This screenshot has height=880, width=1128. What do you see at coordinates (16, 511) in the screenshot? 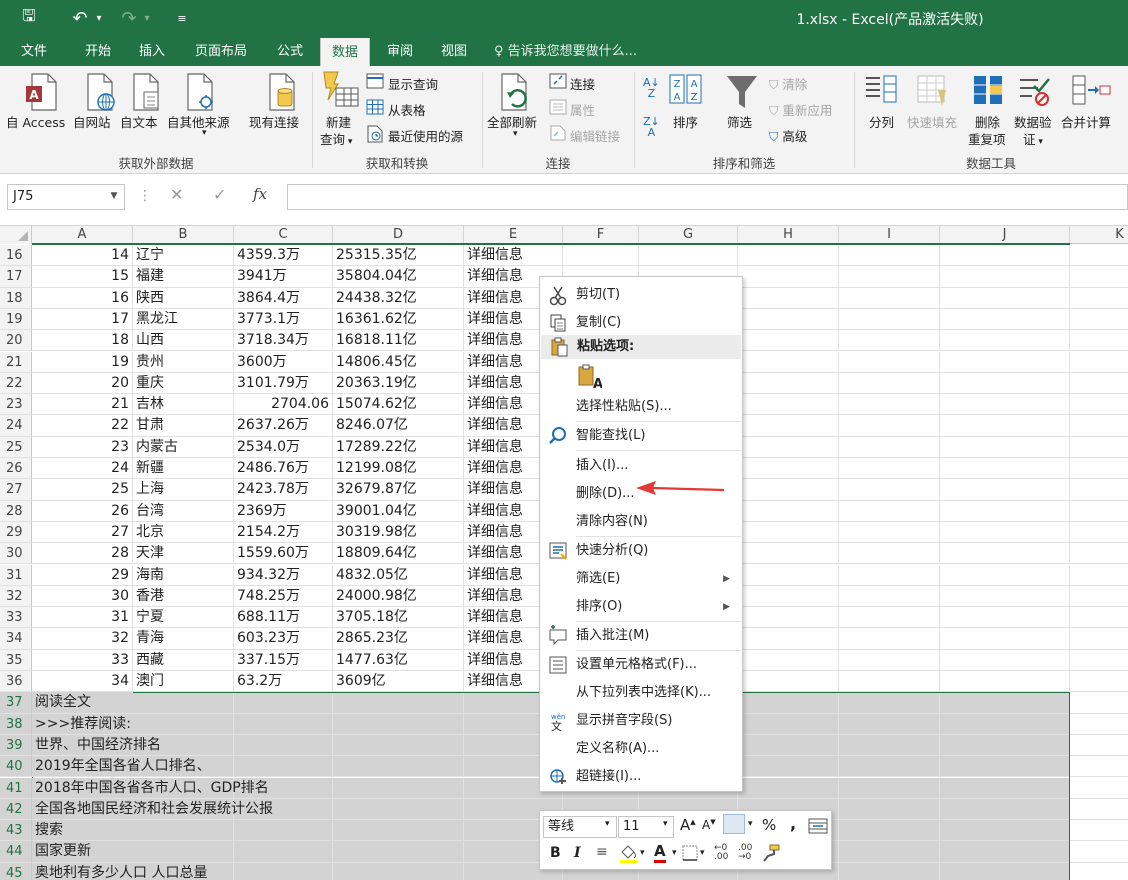
I see `row-header: 28` at bounding box center [16, 511].